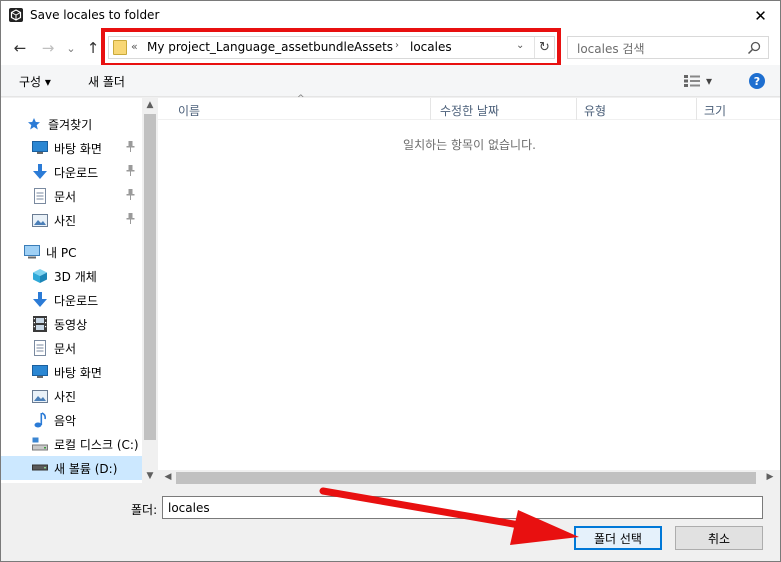 Image resolution: width=781 pixels, height=562 pixels. What do you see at coordinates (150, 476) in the screenshot?
I see `scroll-down-icon: ▼` at bounding box center [150, 476].